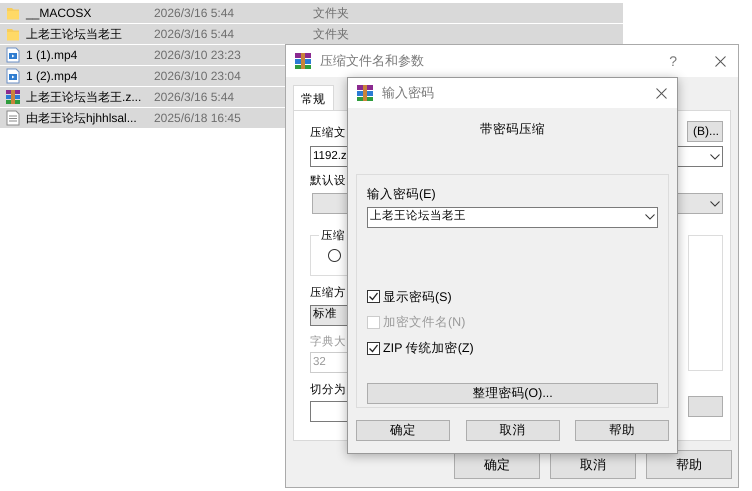  Describe the element at coordinates (59, 13) in the screenshot. I see `file-name: __MACOSX` at that location.